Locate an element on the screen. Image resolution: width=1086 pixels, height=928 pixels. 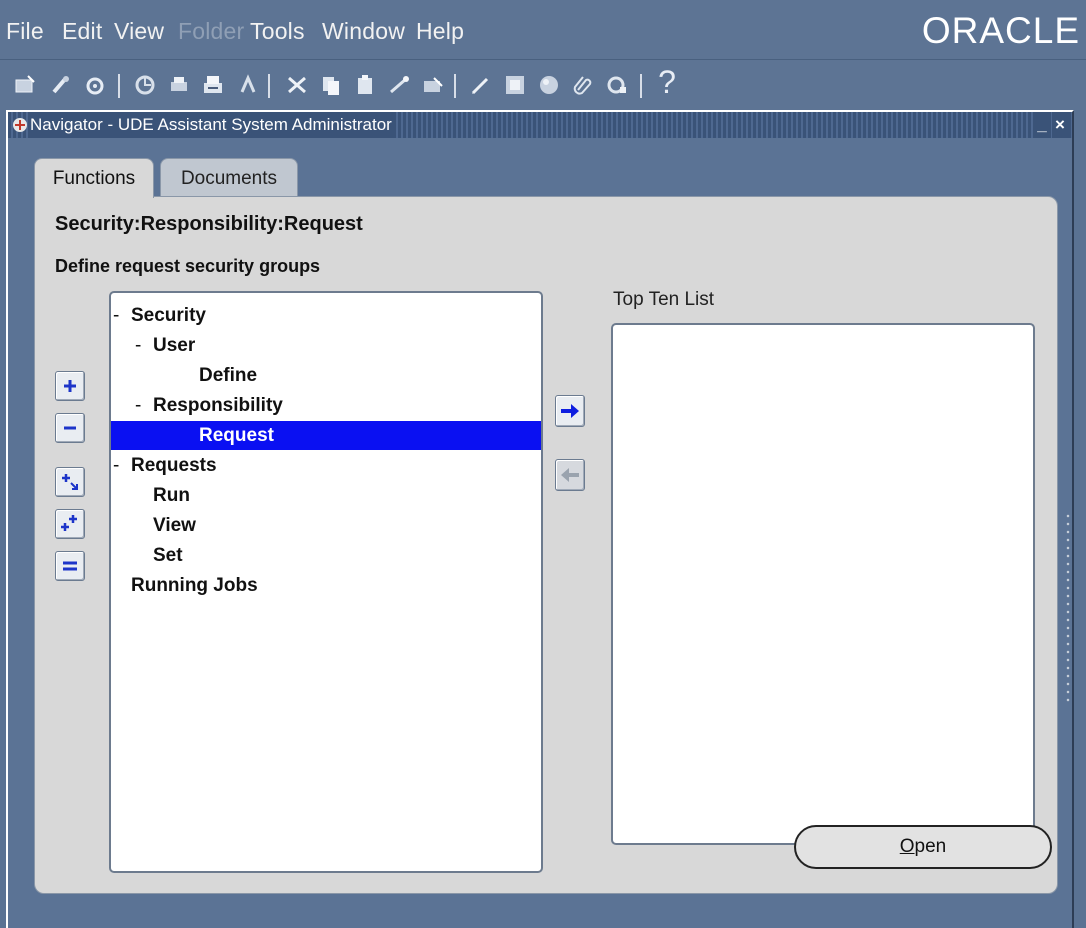
tab-functions: Functions is located at coordinates (94, 178).